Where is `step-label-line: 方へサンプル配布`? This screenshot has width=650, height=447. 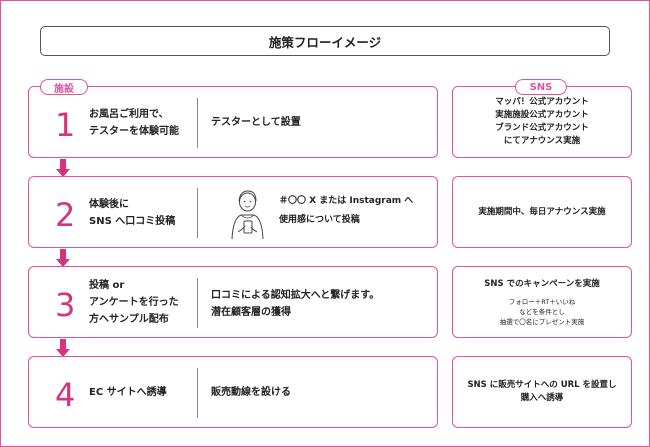
step-label-line: 方へサンプル配布 is located at coordinates (129, 319).